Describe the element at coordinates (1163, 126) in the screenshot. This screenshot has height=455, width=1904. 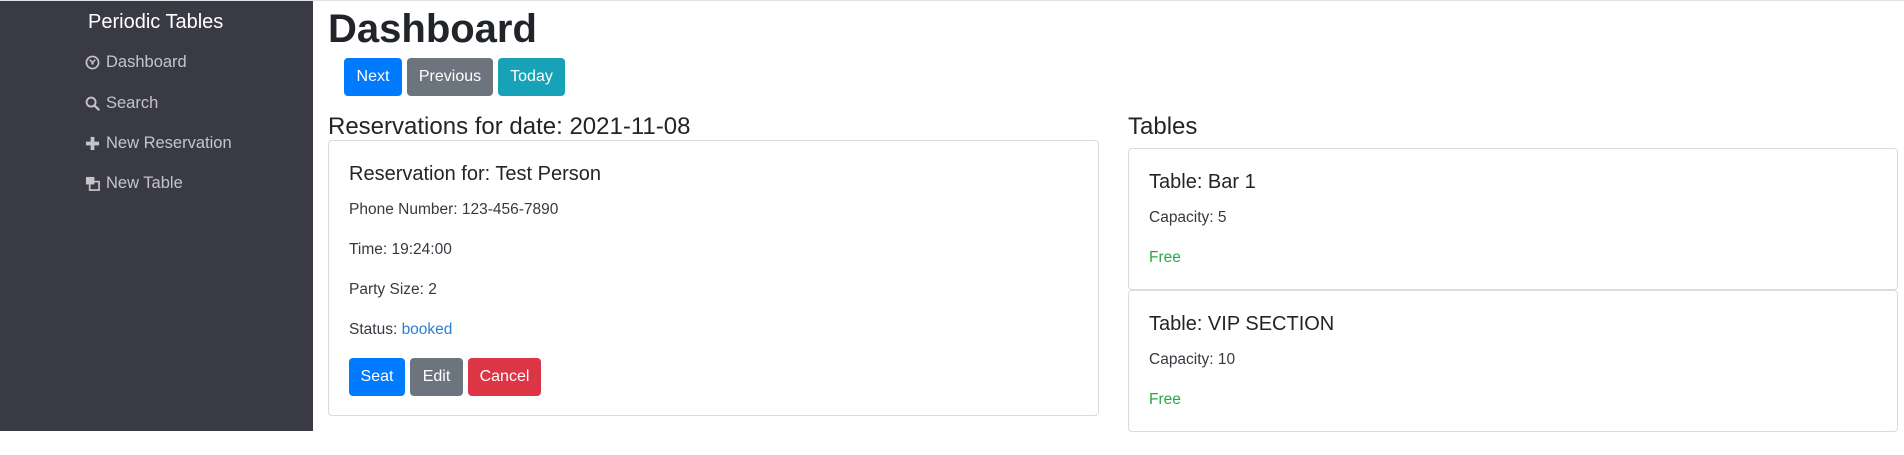
I see `tables-heading: Tables` at that location.